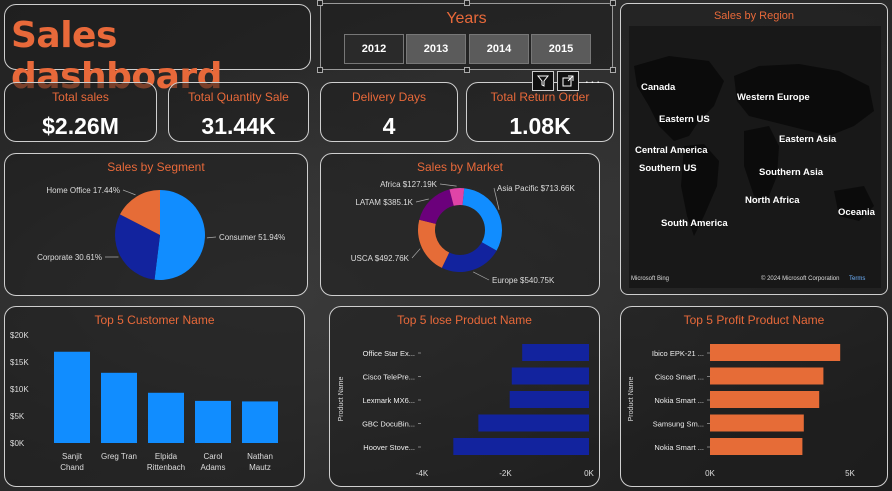 The height and width of the screenshot is (491, 892). Describe the element at coordinates (543, 81) in the screenshot. I see `filter-icon` at that location.